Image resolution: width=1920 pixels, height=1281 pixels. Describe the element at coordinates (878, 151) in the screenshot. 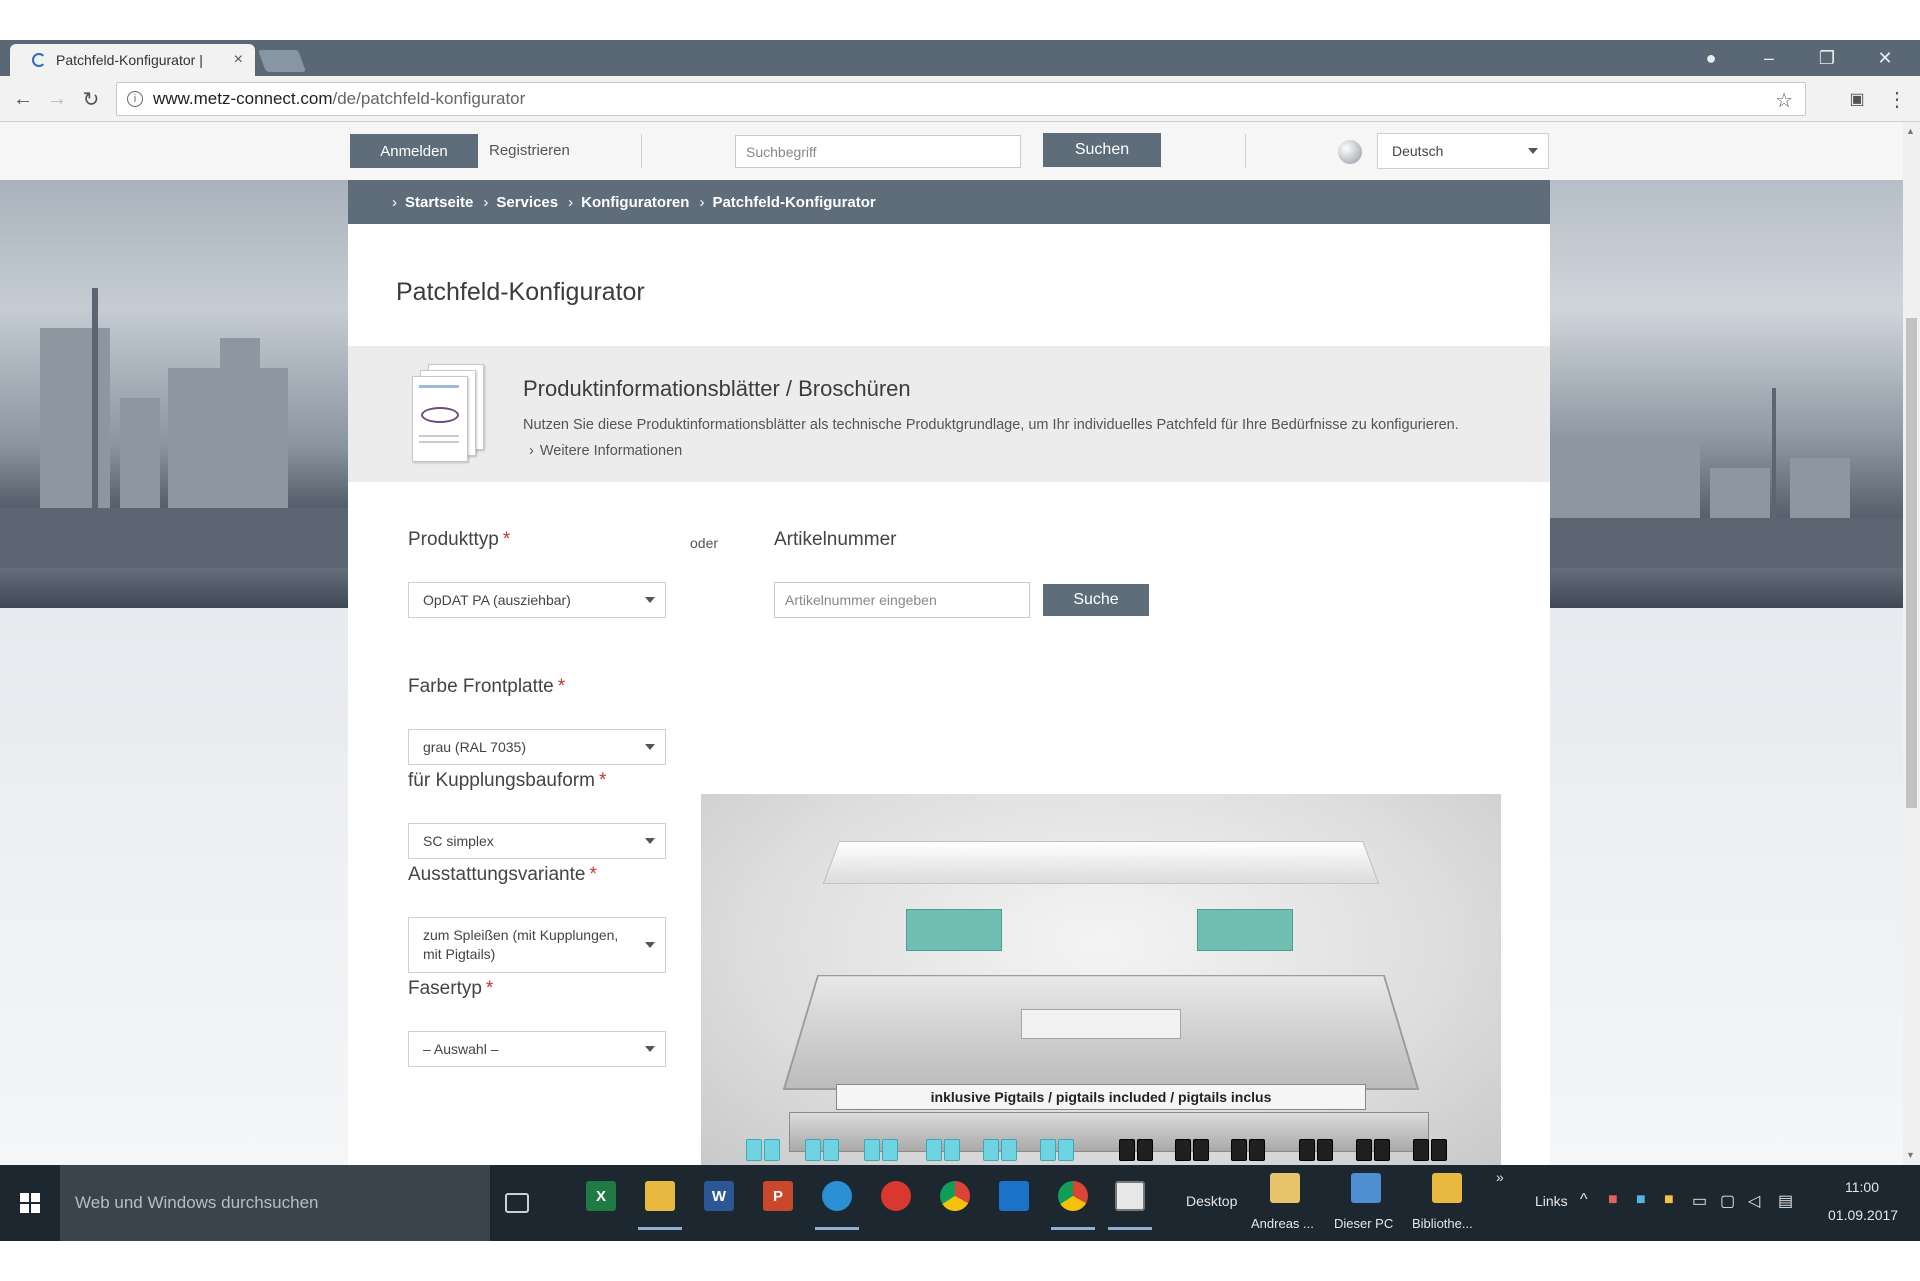

I see `site-search-input: Suchbegriff` at that location.